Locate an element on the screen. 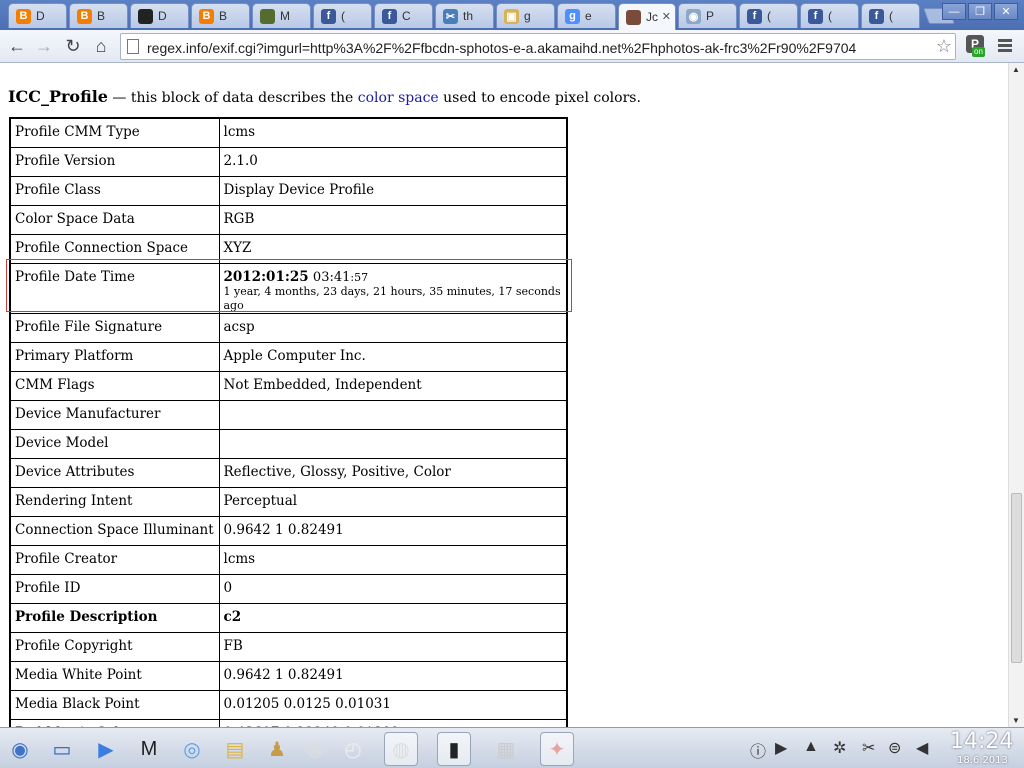  desktop-icon: ▭ is located at coordinates (62, 749).